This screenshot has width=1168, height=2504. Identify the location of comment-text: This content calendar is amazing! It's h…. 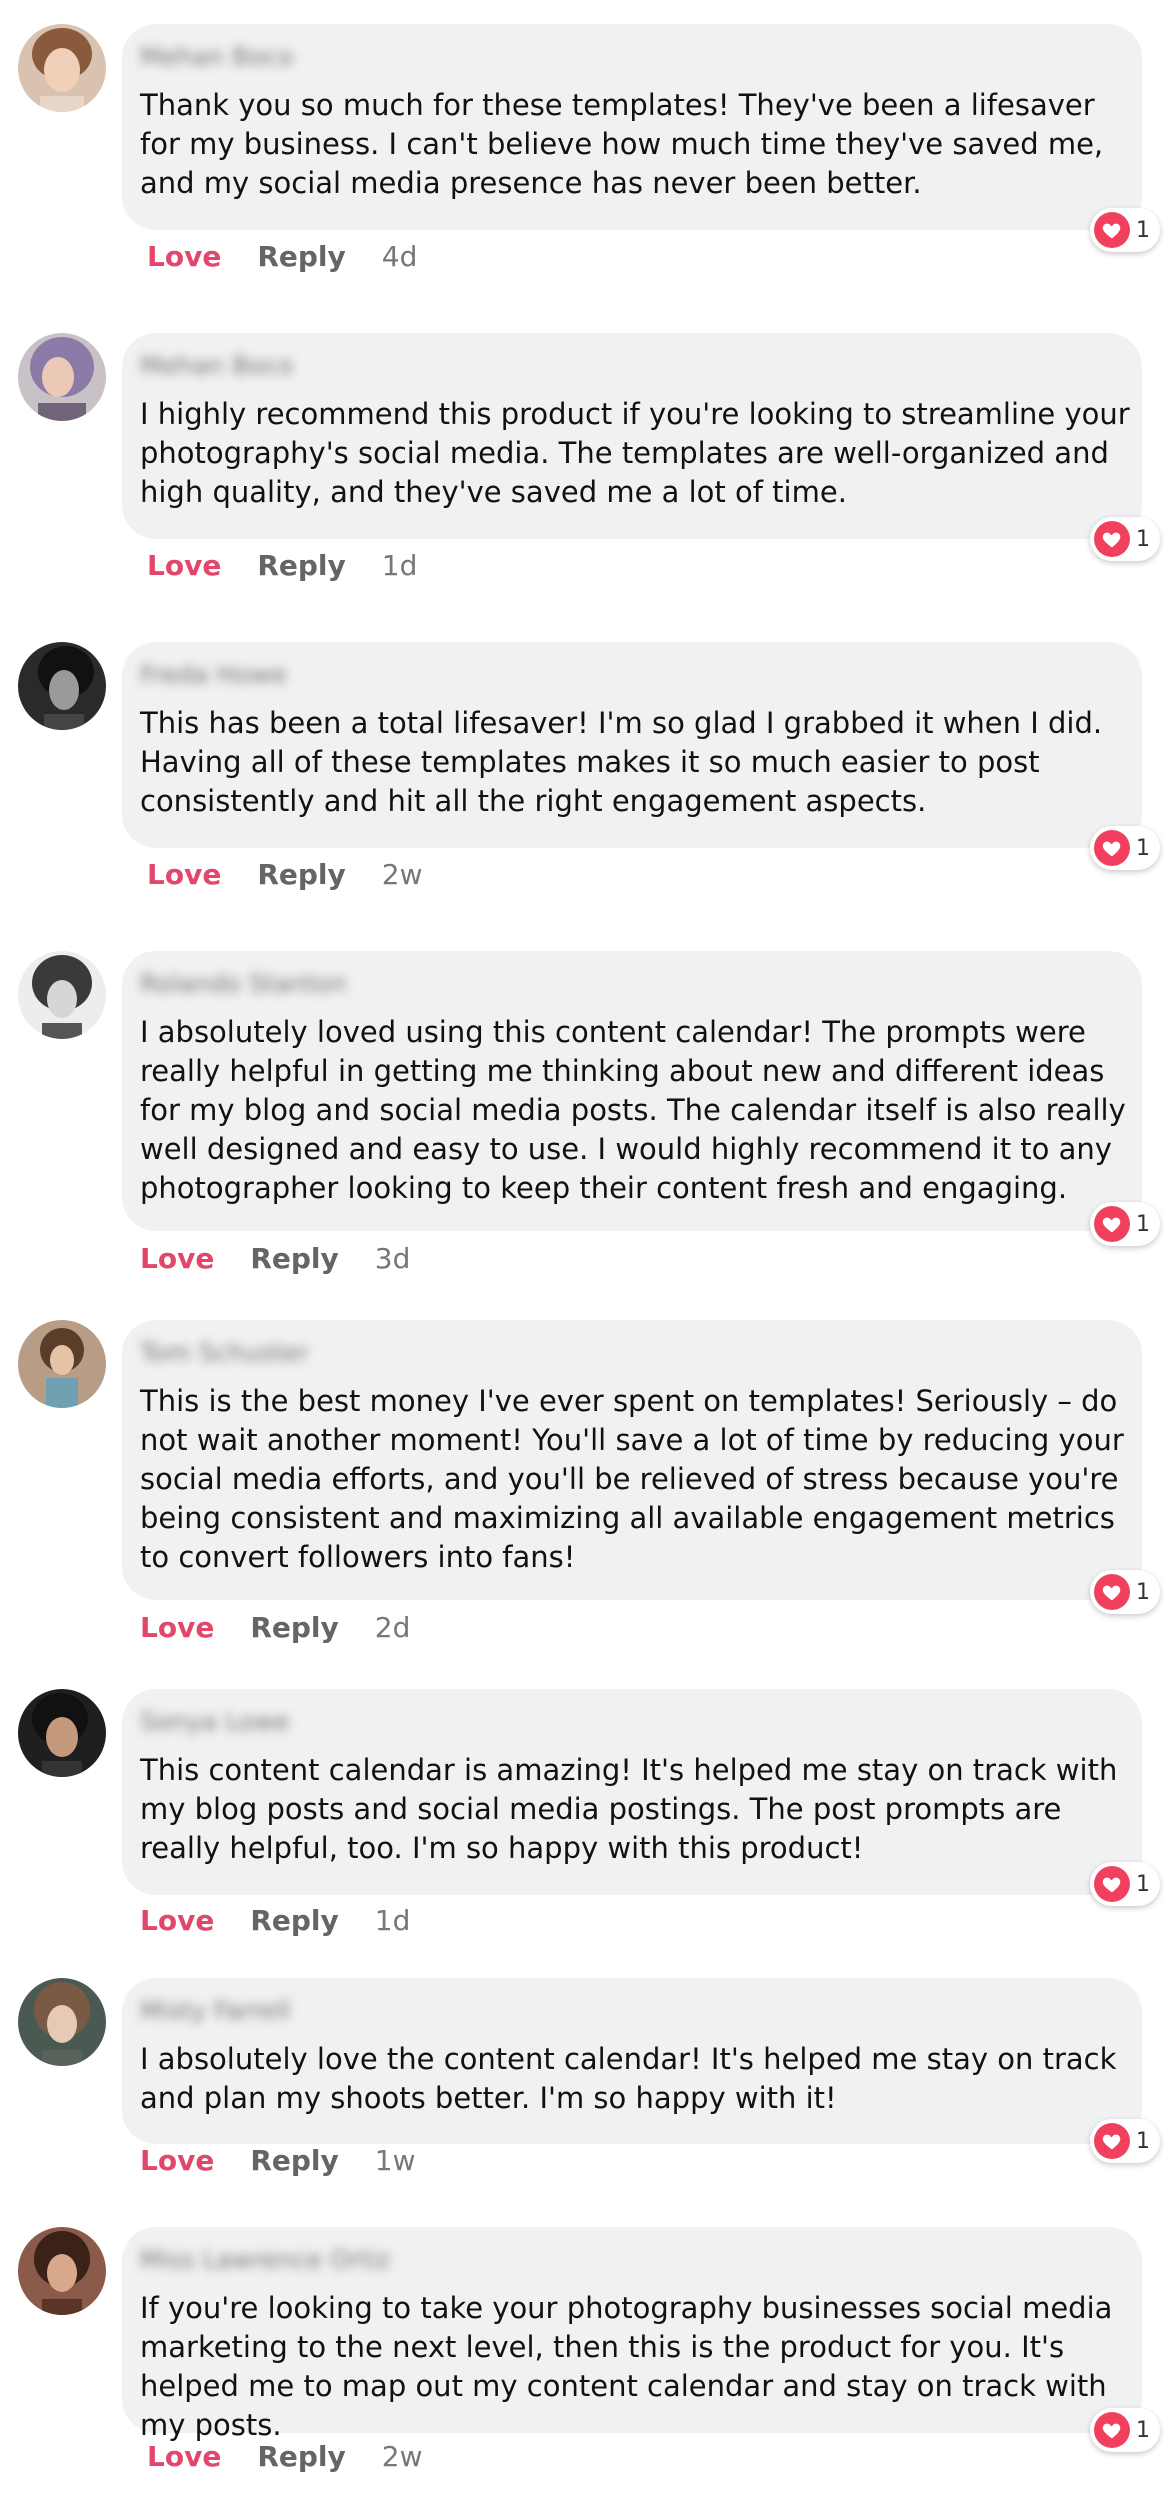
(629, 1809).